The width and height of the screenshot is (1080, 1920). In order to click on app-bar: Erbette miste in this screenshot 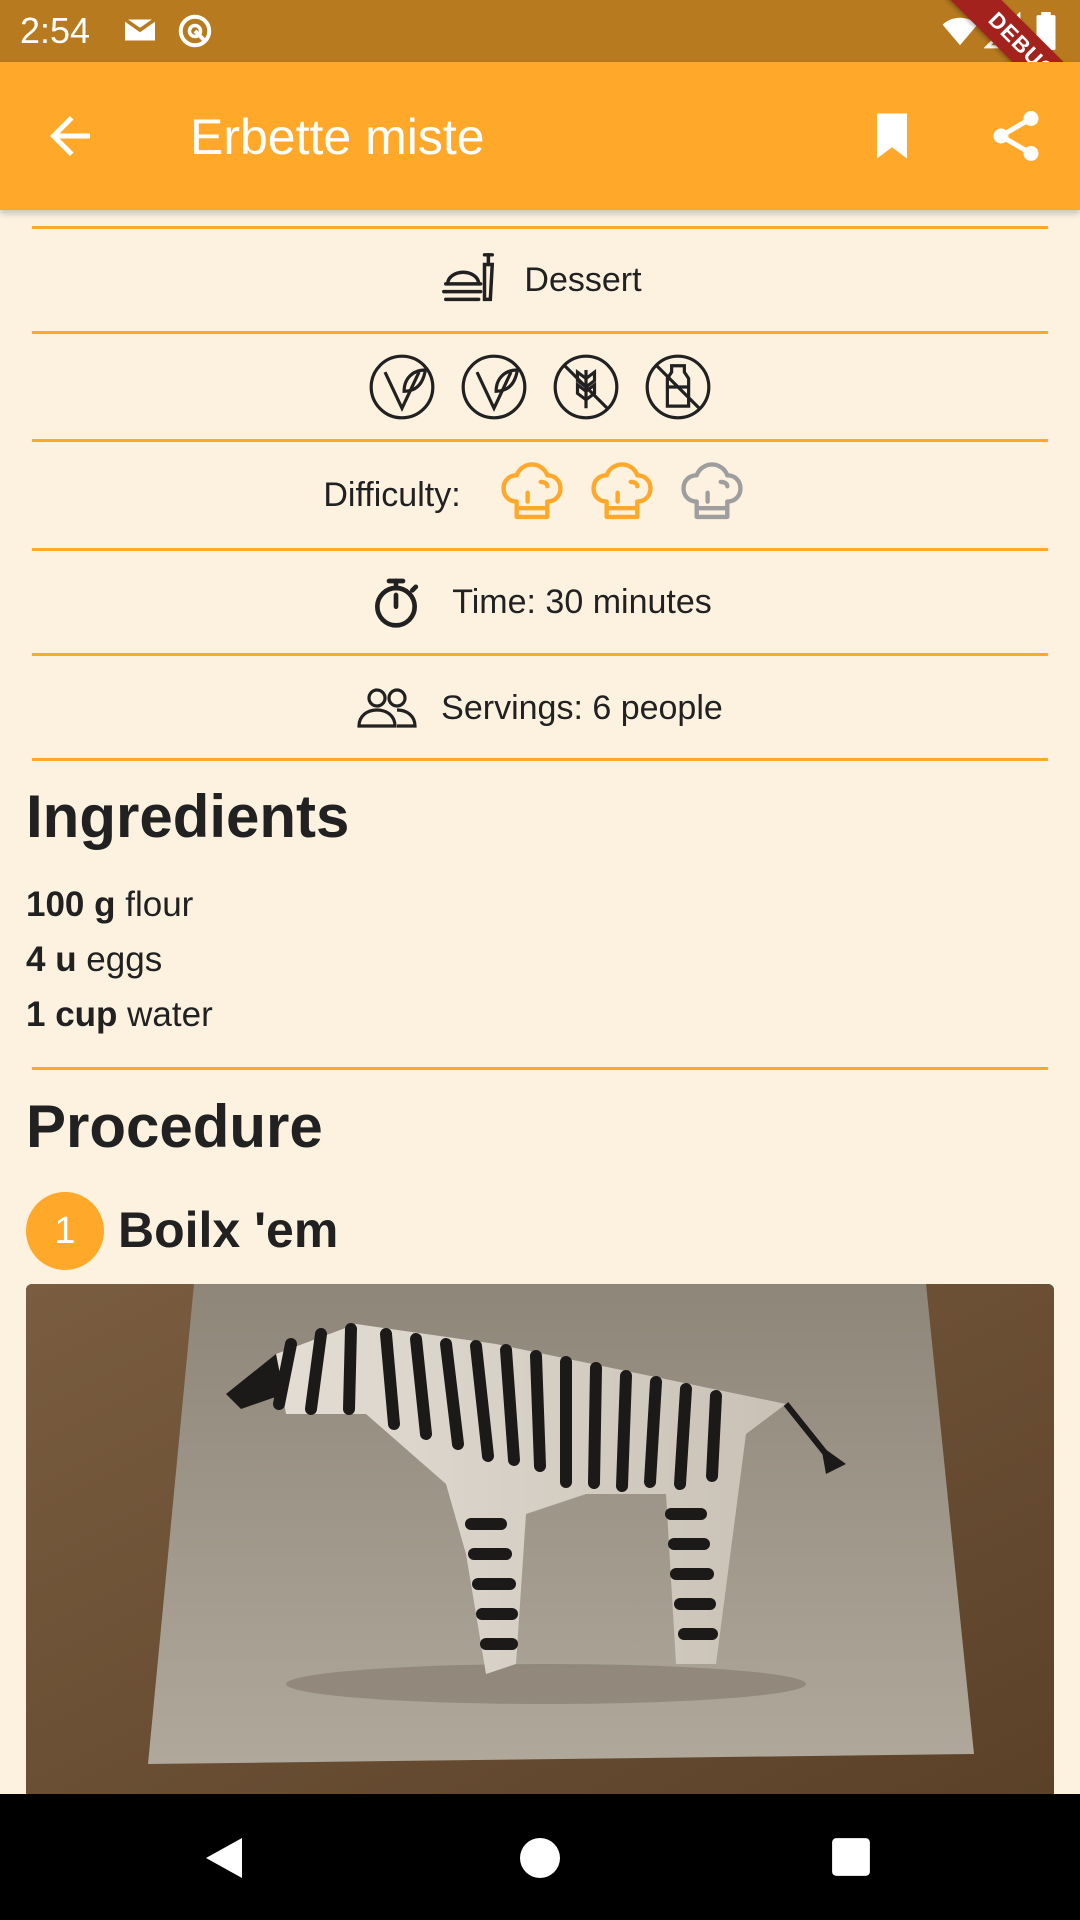, I will do `click(540, 136)`.